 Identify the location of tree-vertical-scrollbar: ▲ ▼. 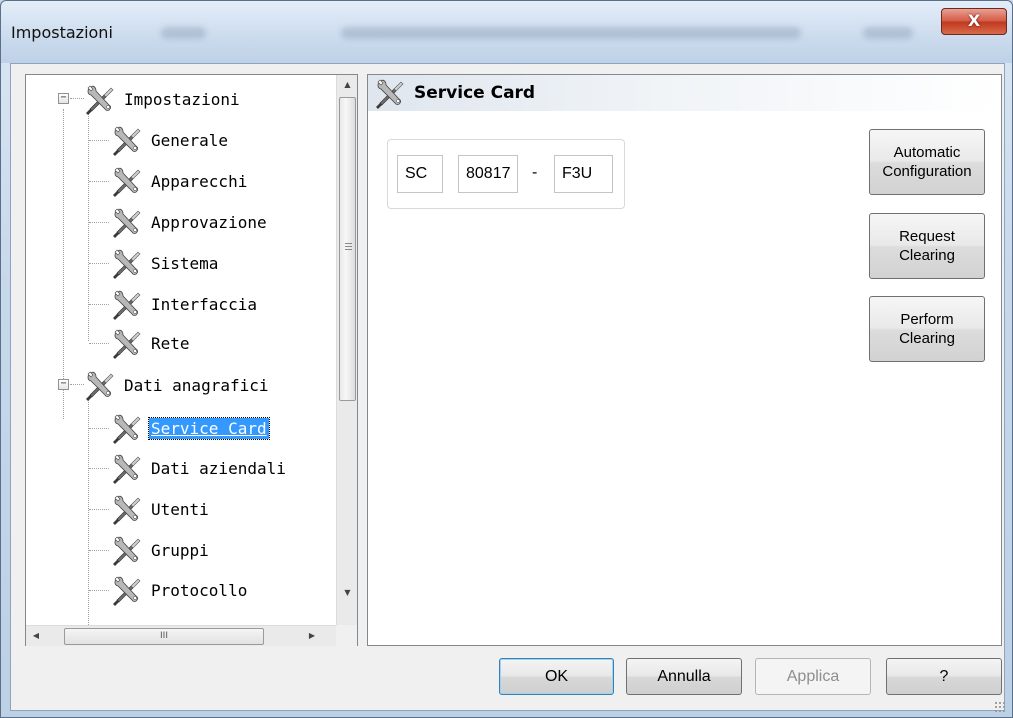
(346, 350).